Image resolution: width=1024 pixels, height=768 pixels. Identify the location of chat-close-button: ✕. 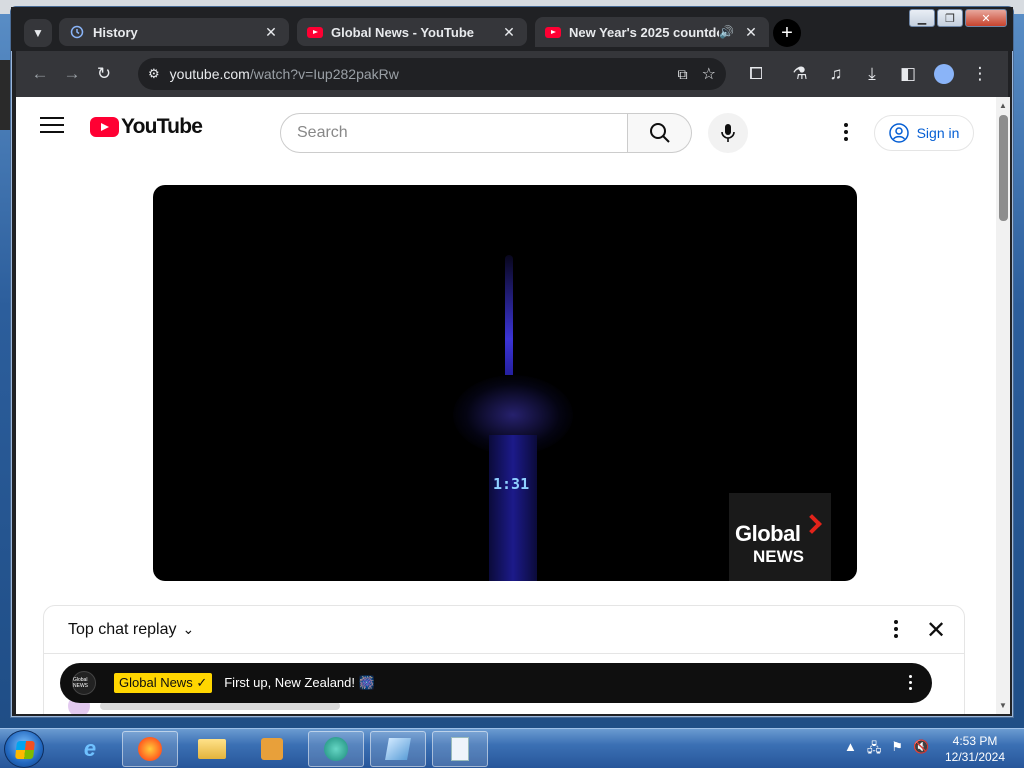
(936, 630).